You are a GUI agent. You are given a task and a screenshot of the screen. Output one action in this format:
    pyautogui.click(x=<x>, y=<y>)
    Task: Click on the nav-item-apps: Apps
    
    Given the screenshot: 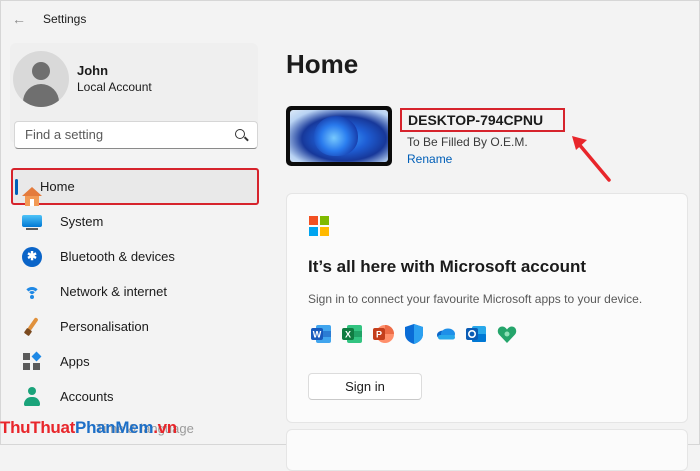 What is the action you would take?
    pyautogui.click(x=135, y=361)
    